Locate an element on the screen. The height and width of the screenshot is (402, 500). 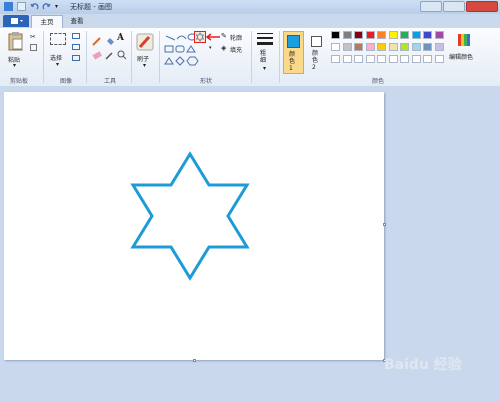
fill-icon: ◈ is located at coordinates (224, 48).